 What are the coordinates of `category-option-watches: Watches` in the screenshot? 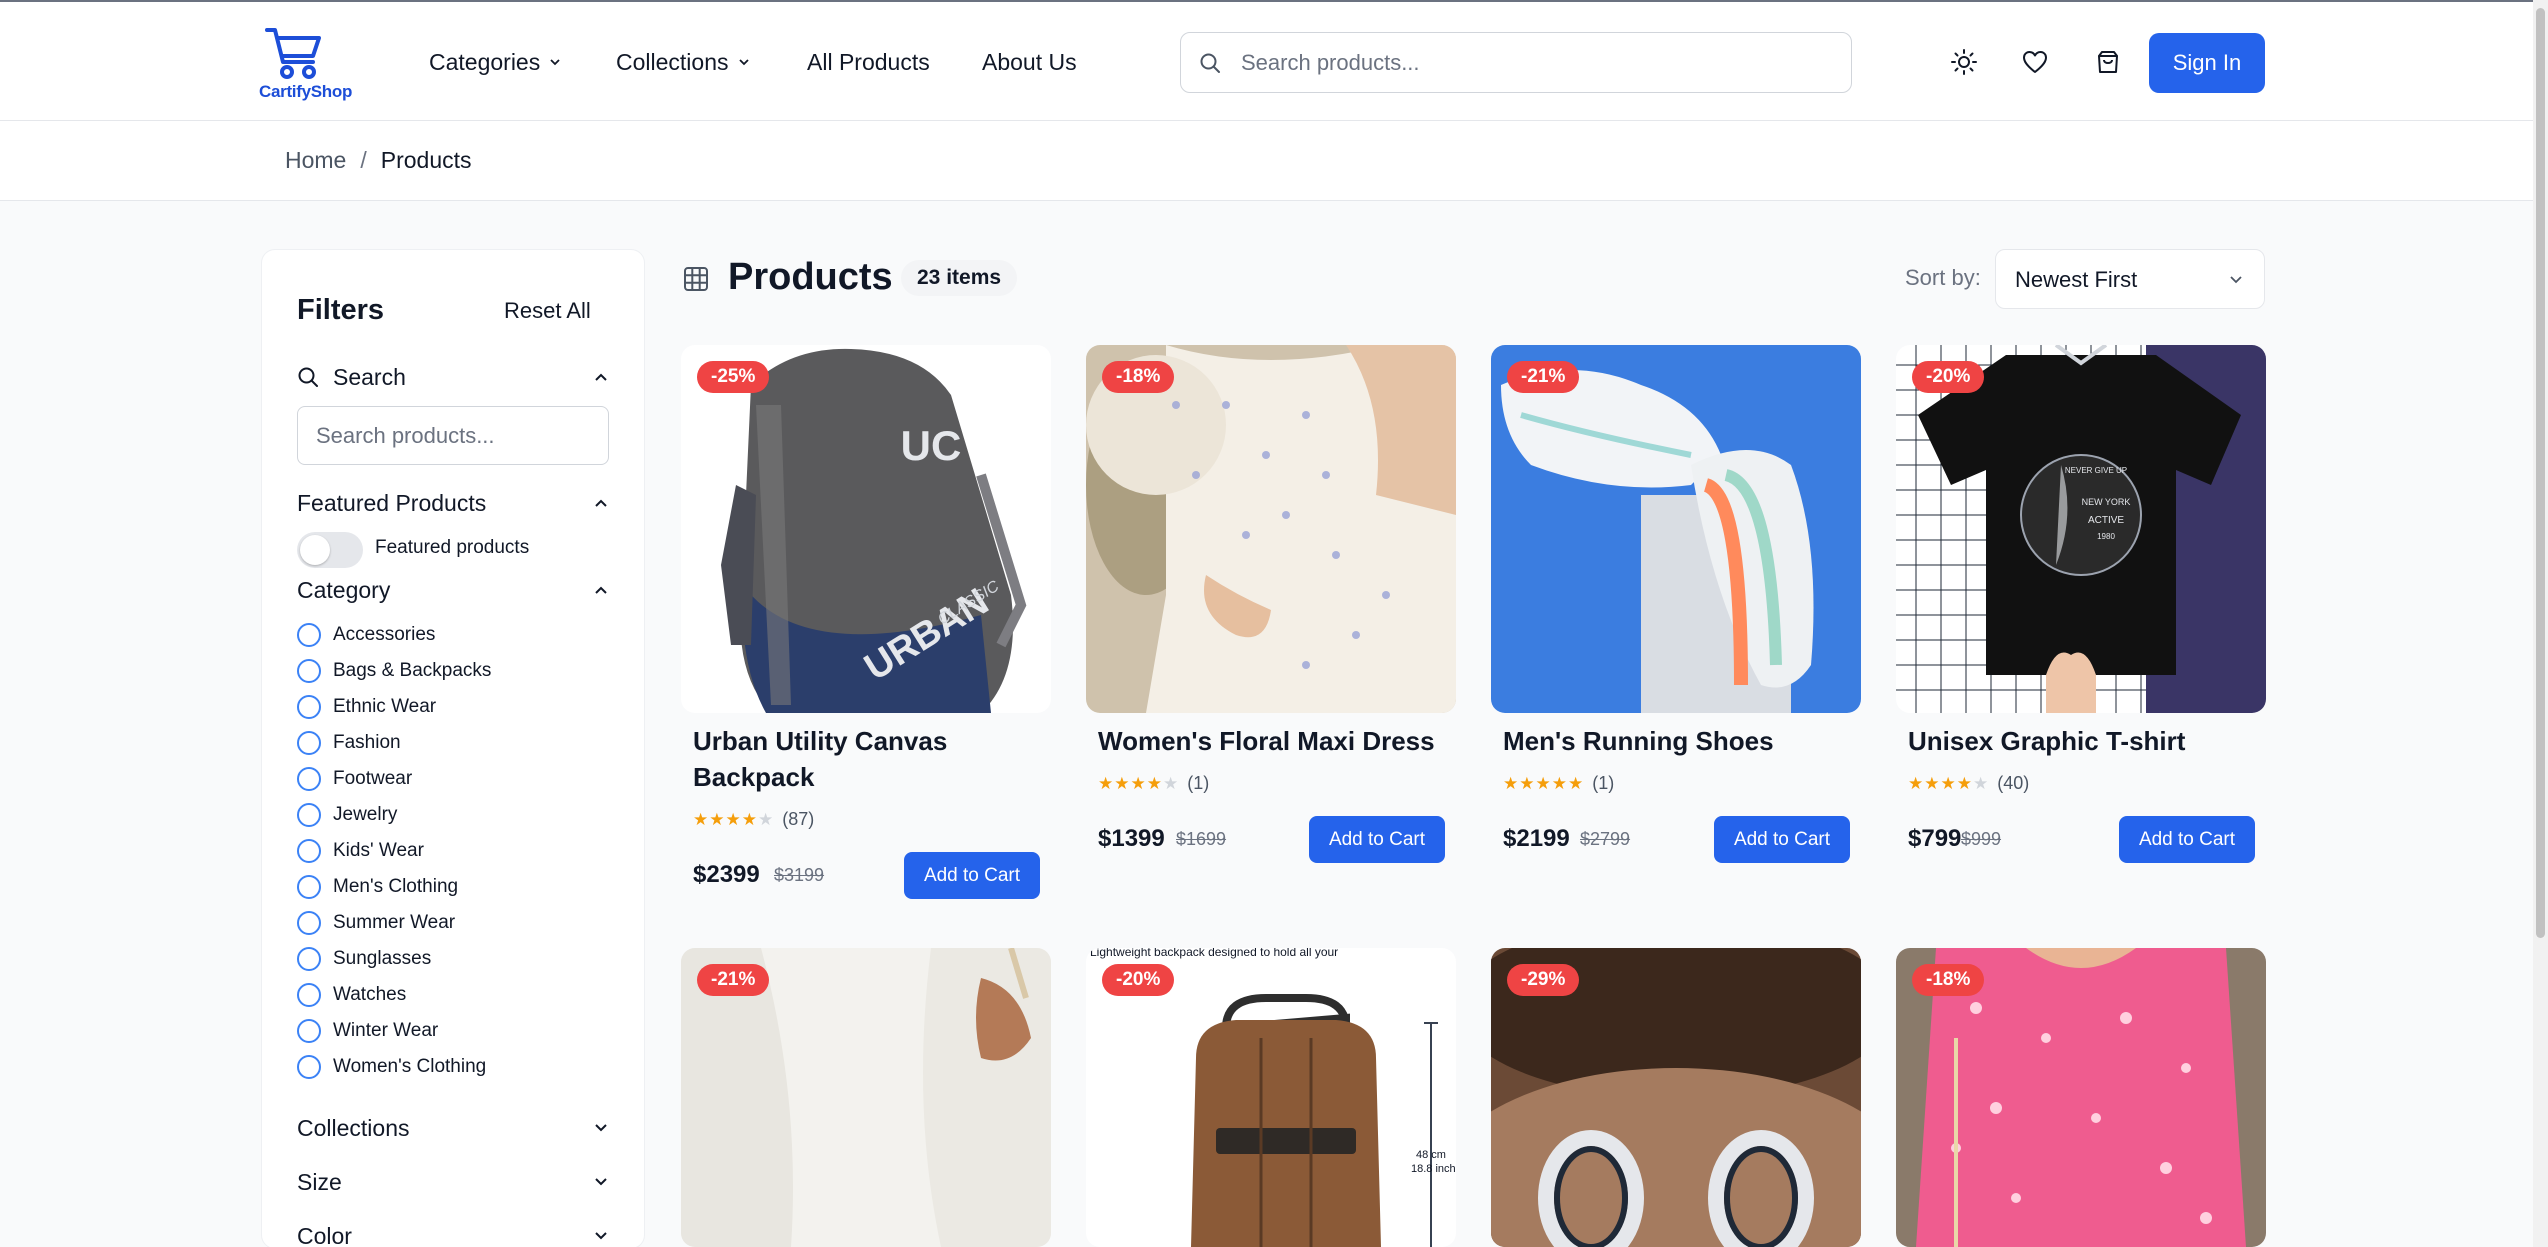 It's located at (351, 995).